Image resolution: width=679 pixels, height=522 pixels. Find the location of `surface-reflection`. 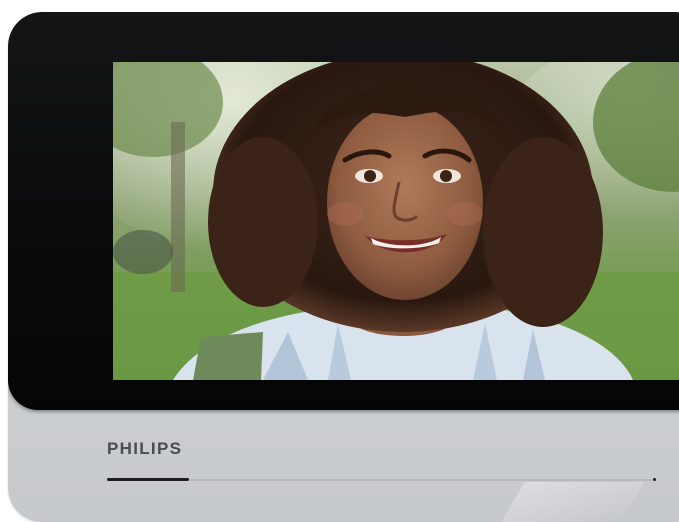

surface-reflection is located at coordinates (573, 502).